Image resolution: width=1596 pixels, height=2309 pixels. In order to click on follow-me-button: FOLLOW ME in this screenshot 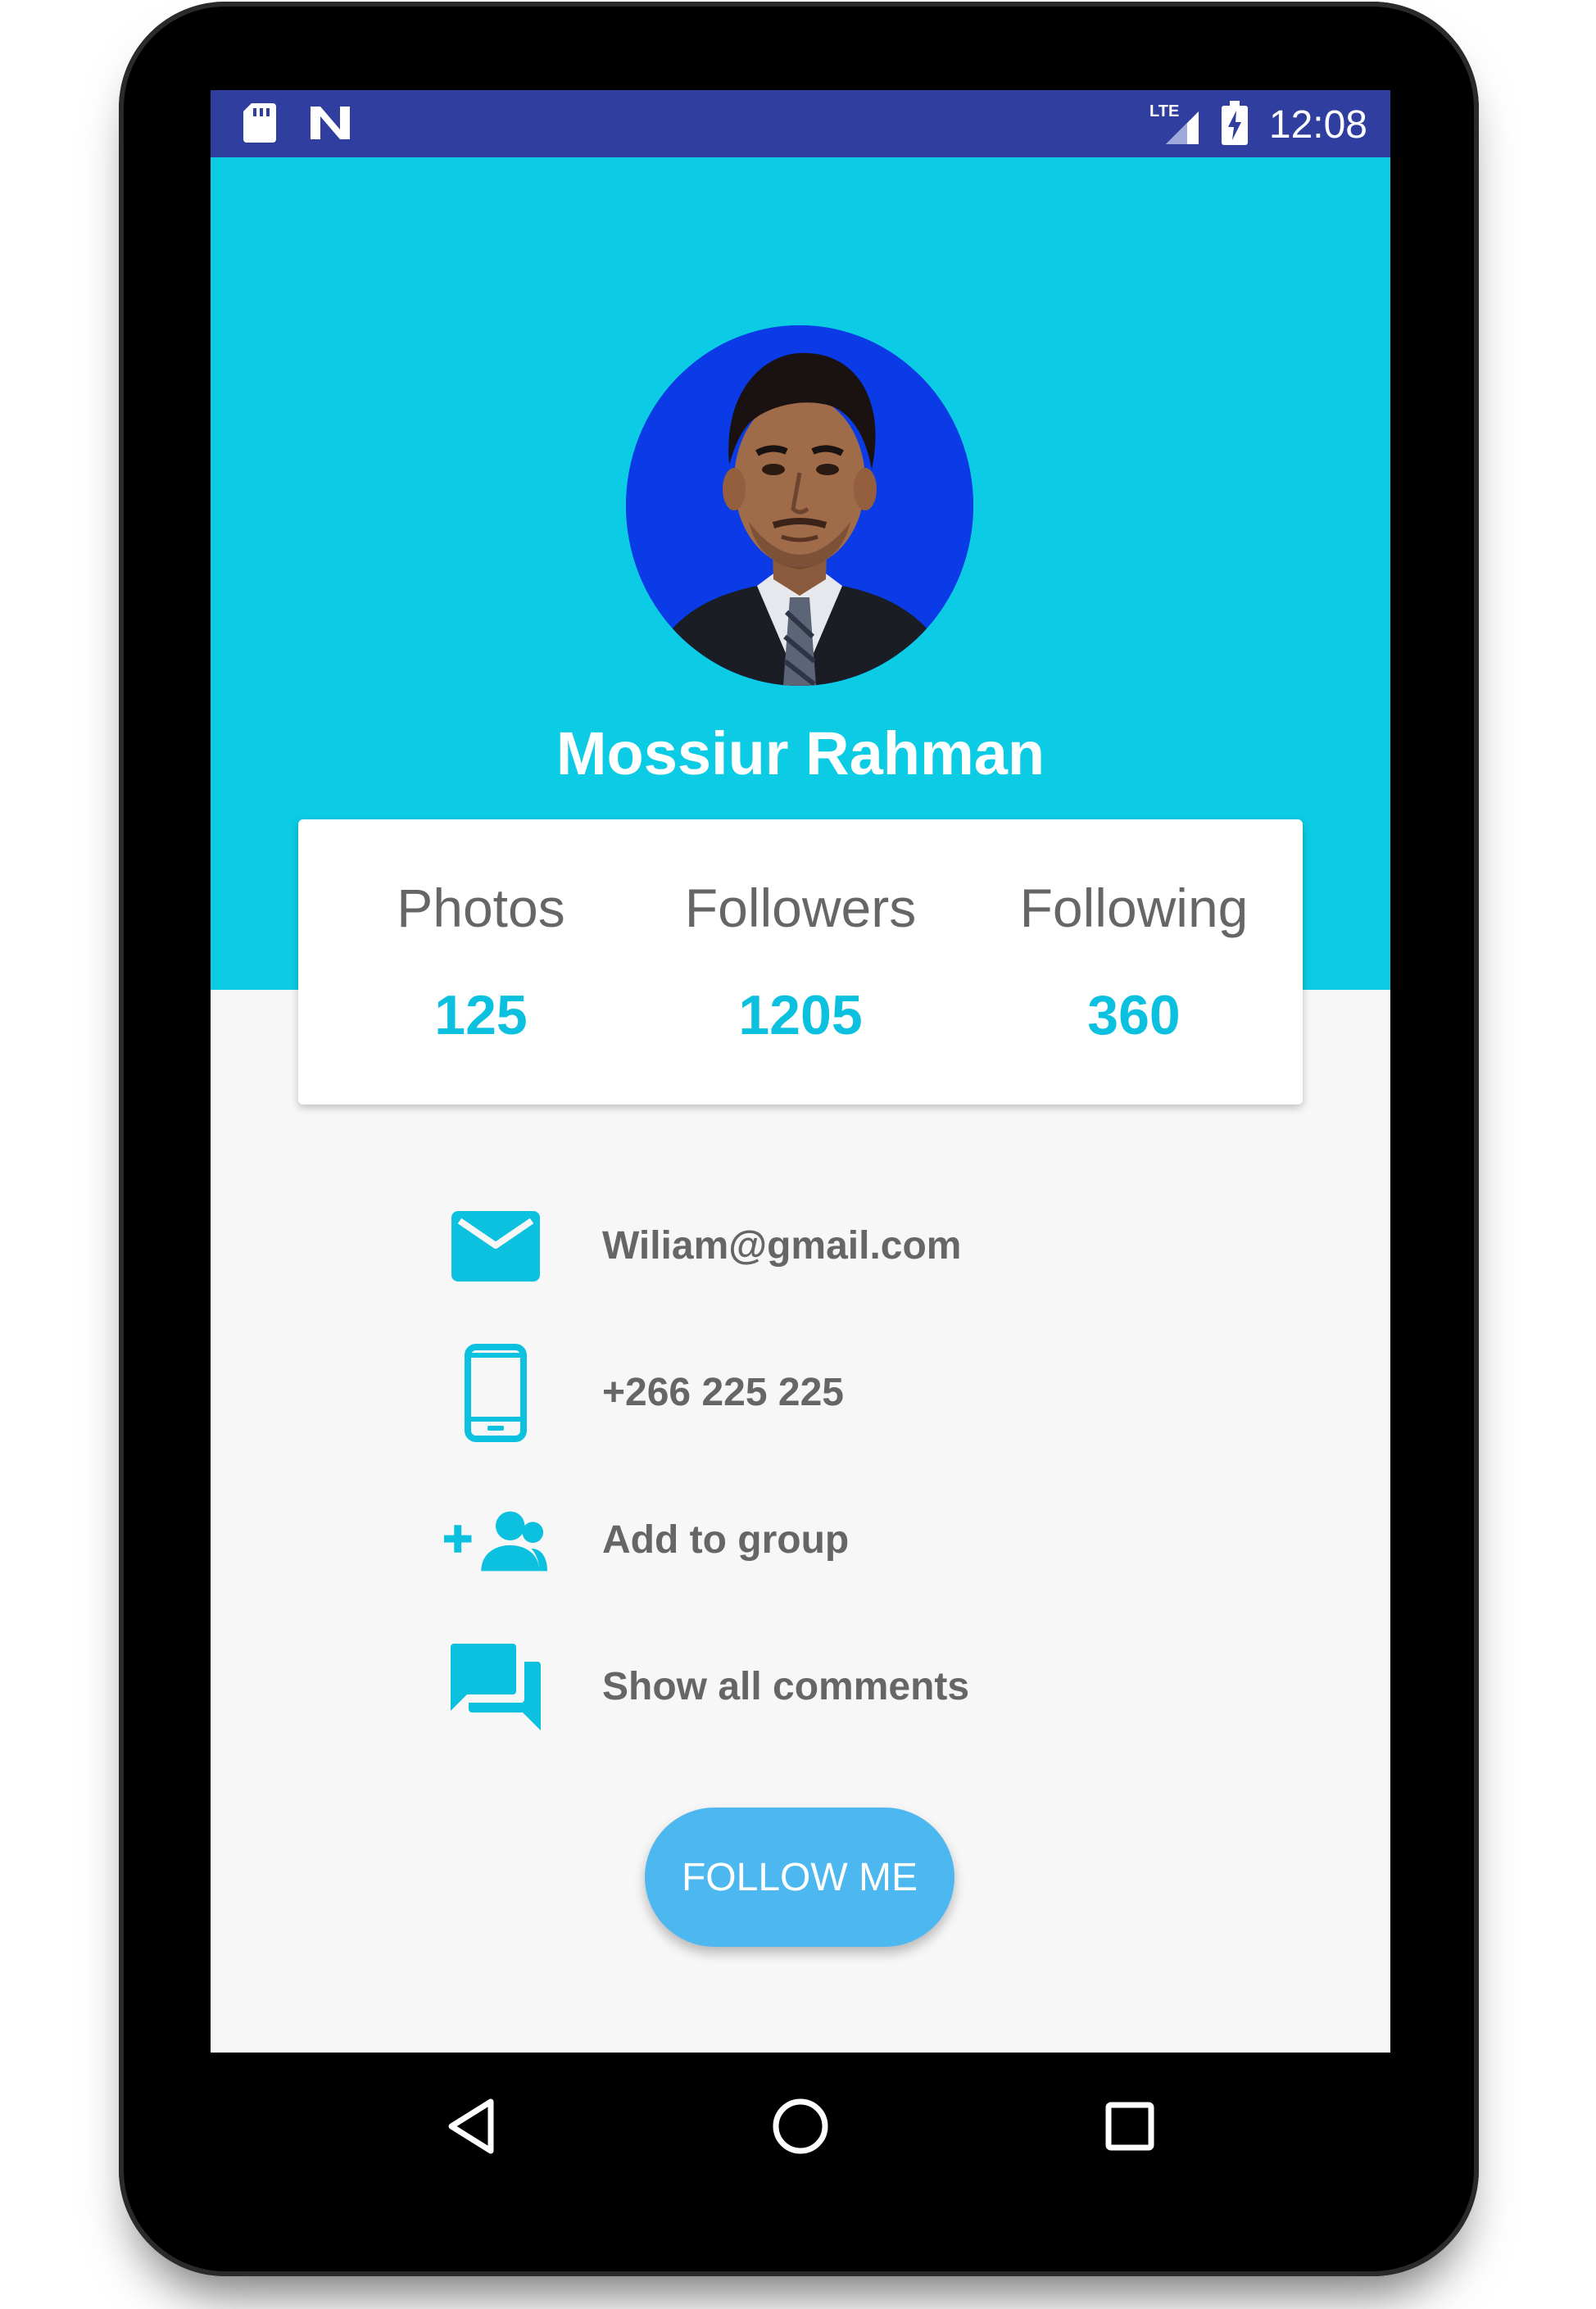, I will do `click(799, 1877)`.